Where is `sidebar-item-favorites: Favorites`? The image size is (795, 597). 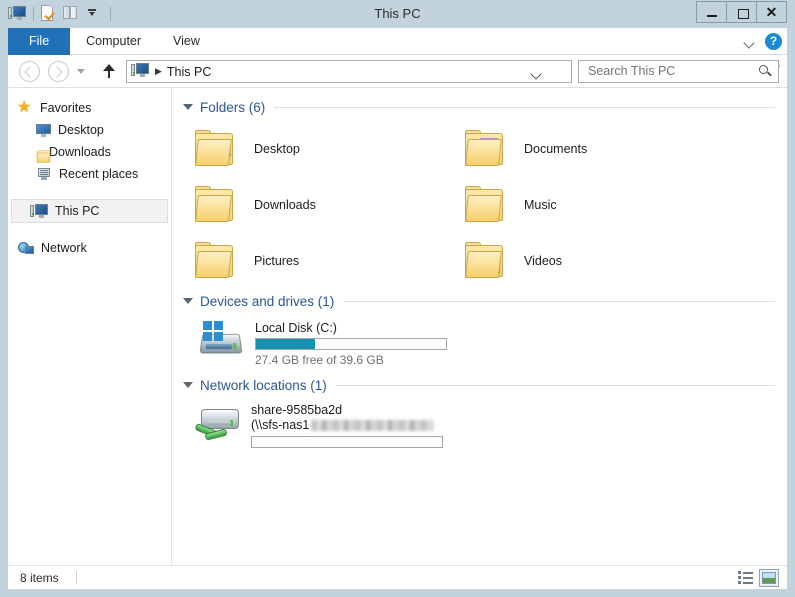
sidebar-item-favorites: Favorites is located at coordinates (89, 108).